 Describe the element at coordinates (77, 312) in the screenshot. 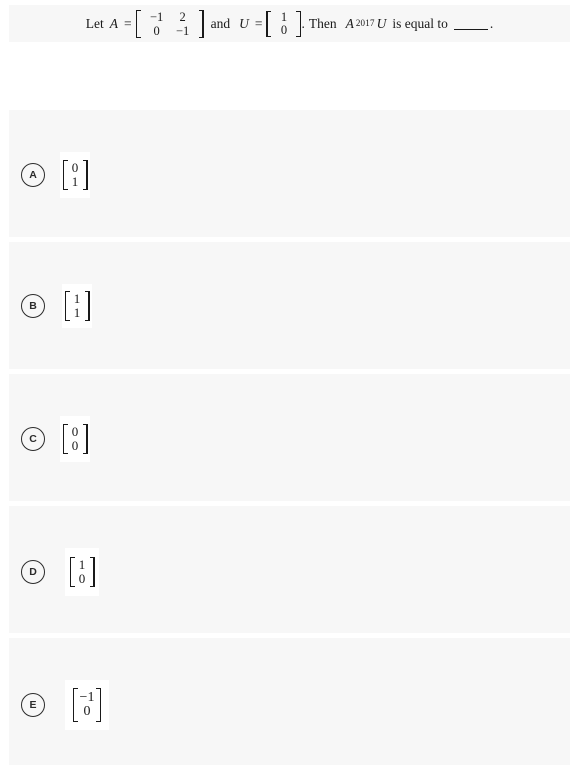

I see `option-b-cell-1: 1` at that location.